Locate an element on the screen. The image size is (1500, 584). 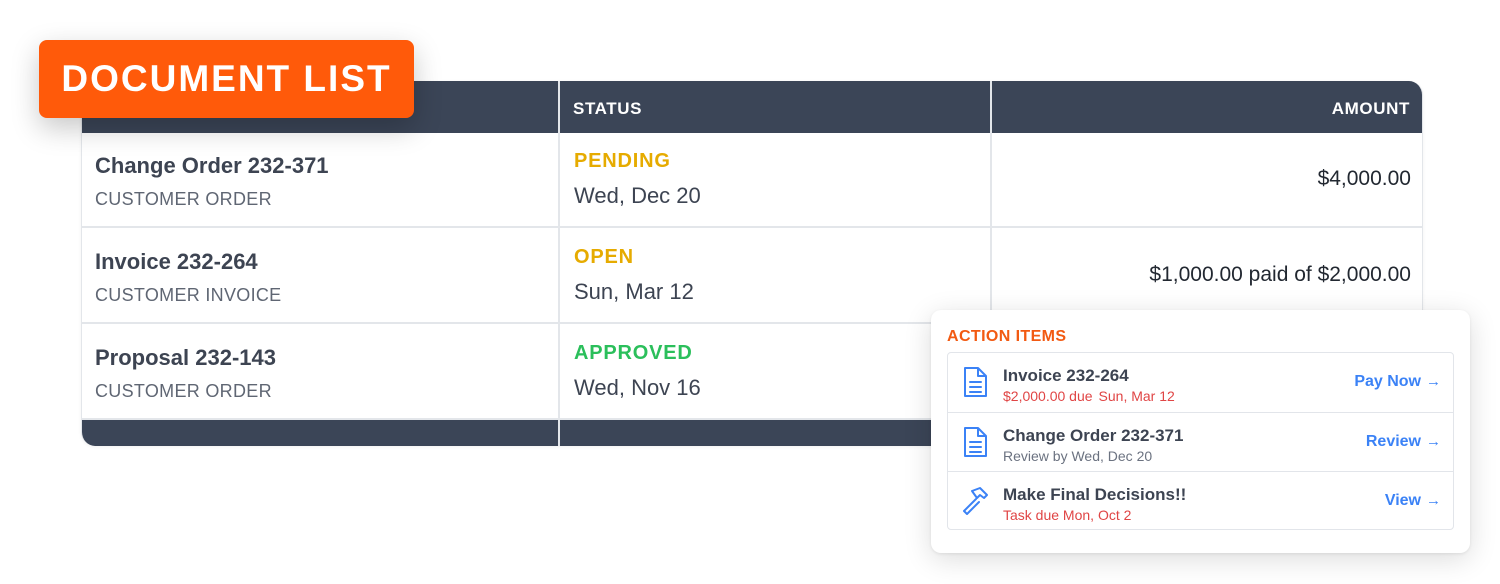
document-title: Invoice 232-264 is located at coordinates (176, 261).